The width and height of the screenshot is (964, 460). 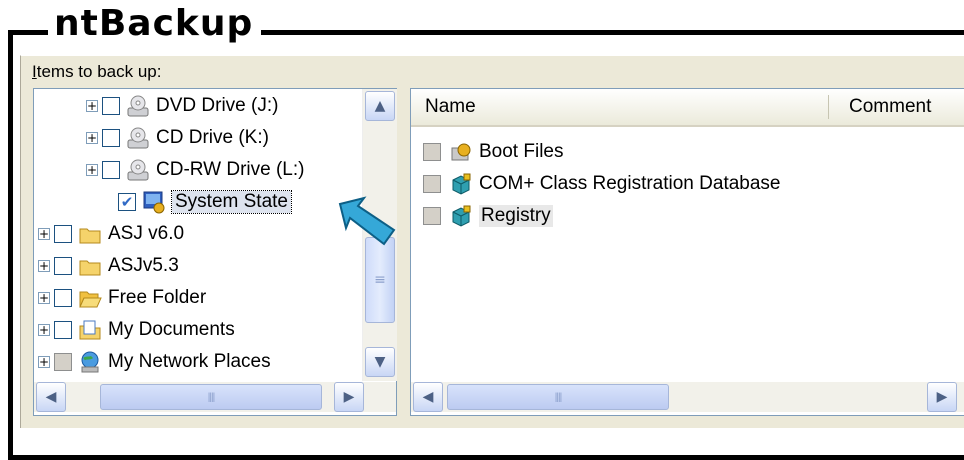 I want to click on tree-item-label: My Network Places, so click(x=189, y=361).